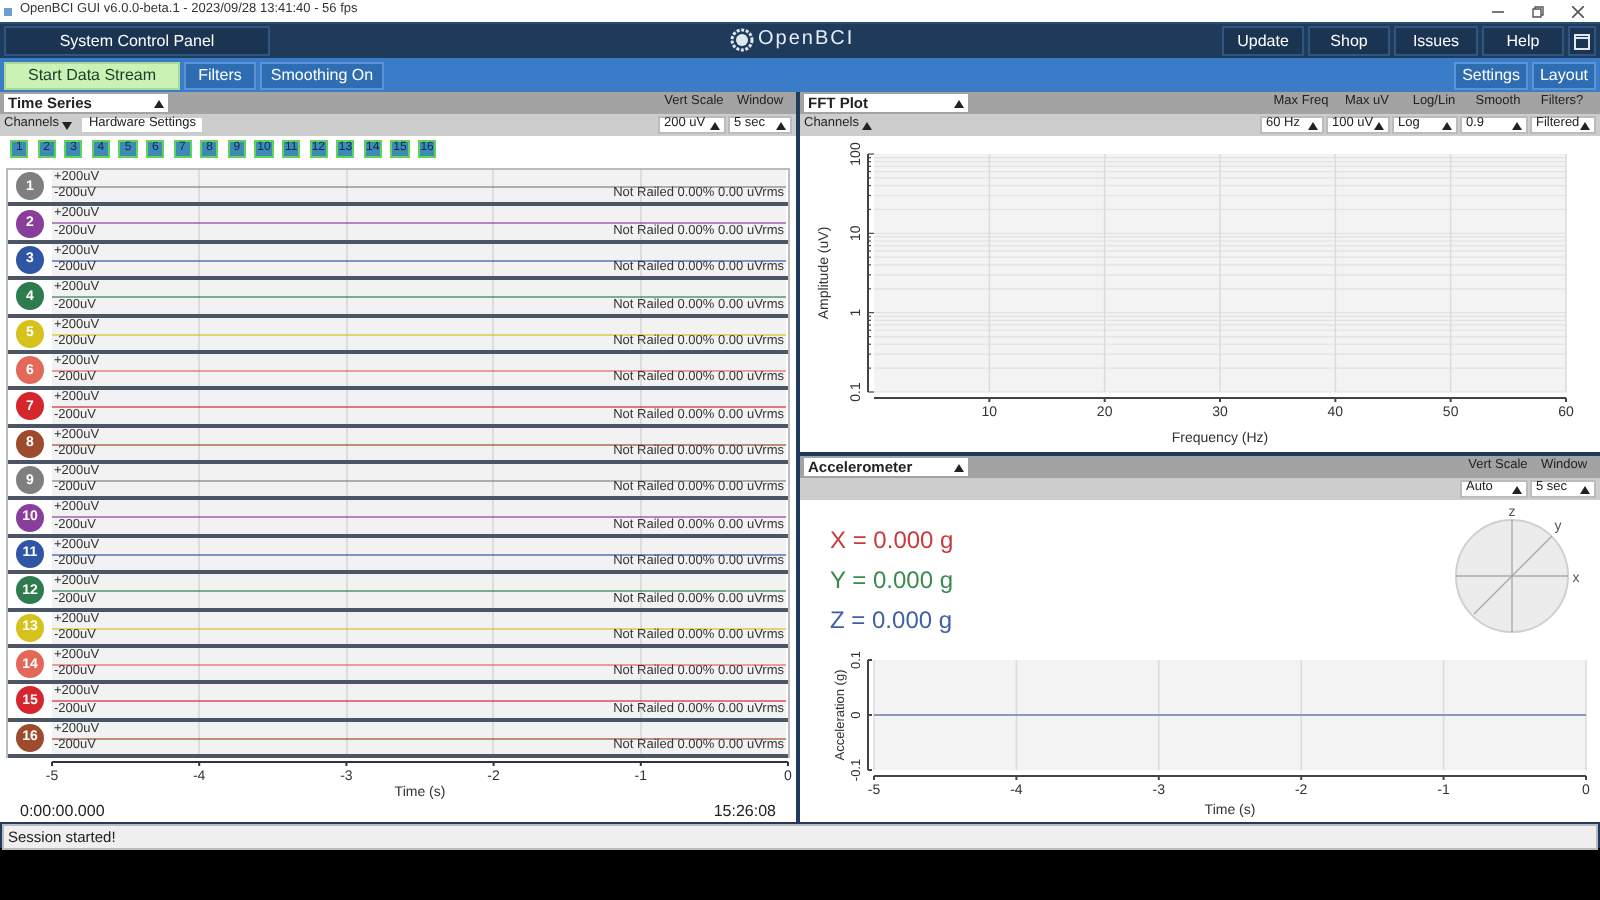 This screenshot has width=1600, height=900. Describe the element at coordinates (1263, 41) in the screenshot. I see `nav-button: Update` at that location.